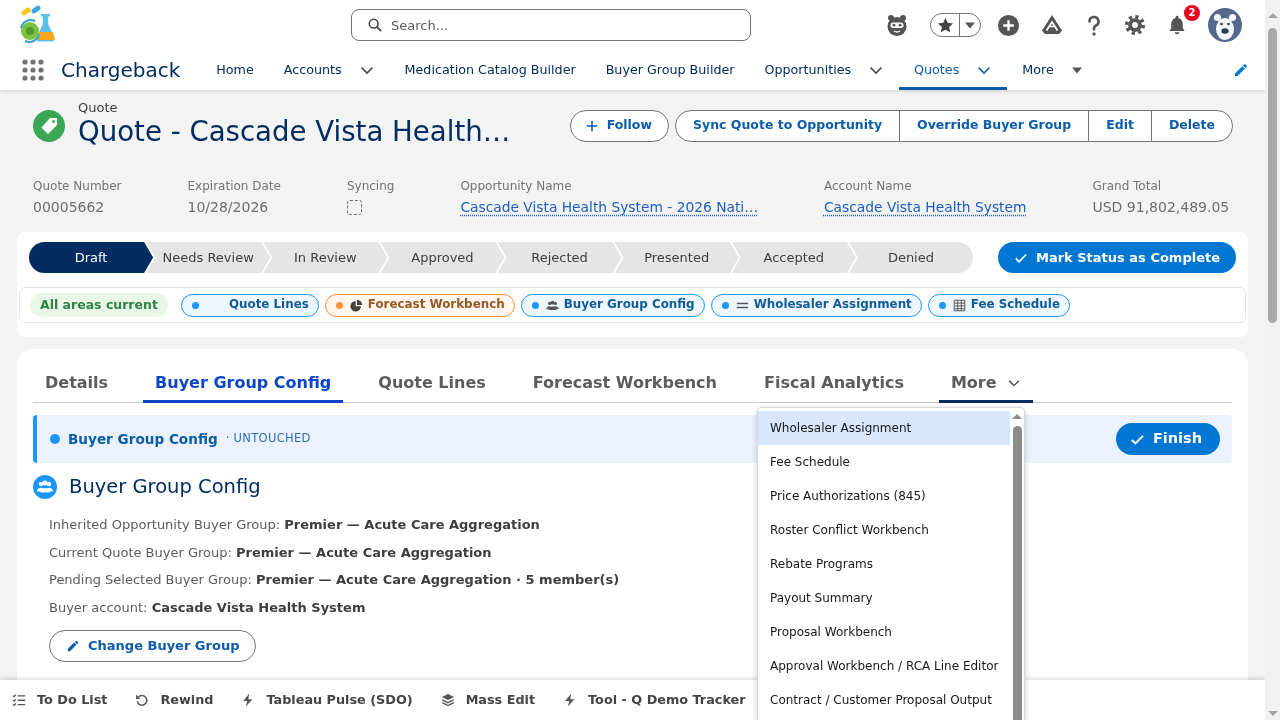 Image resolution: width=1280 pixels, height=720 pixels. What do you see at coordinates (1127, 186) in the screenshot?
I see `field-label: Grand Total` at bounding box center [1127, 186].